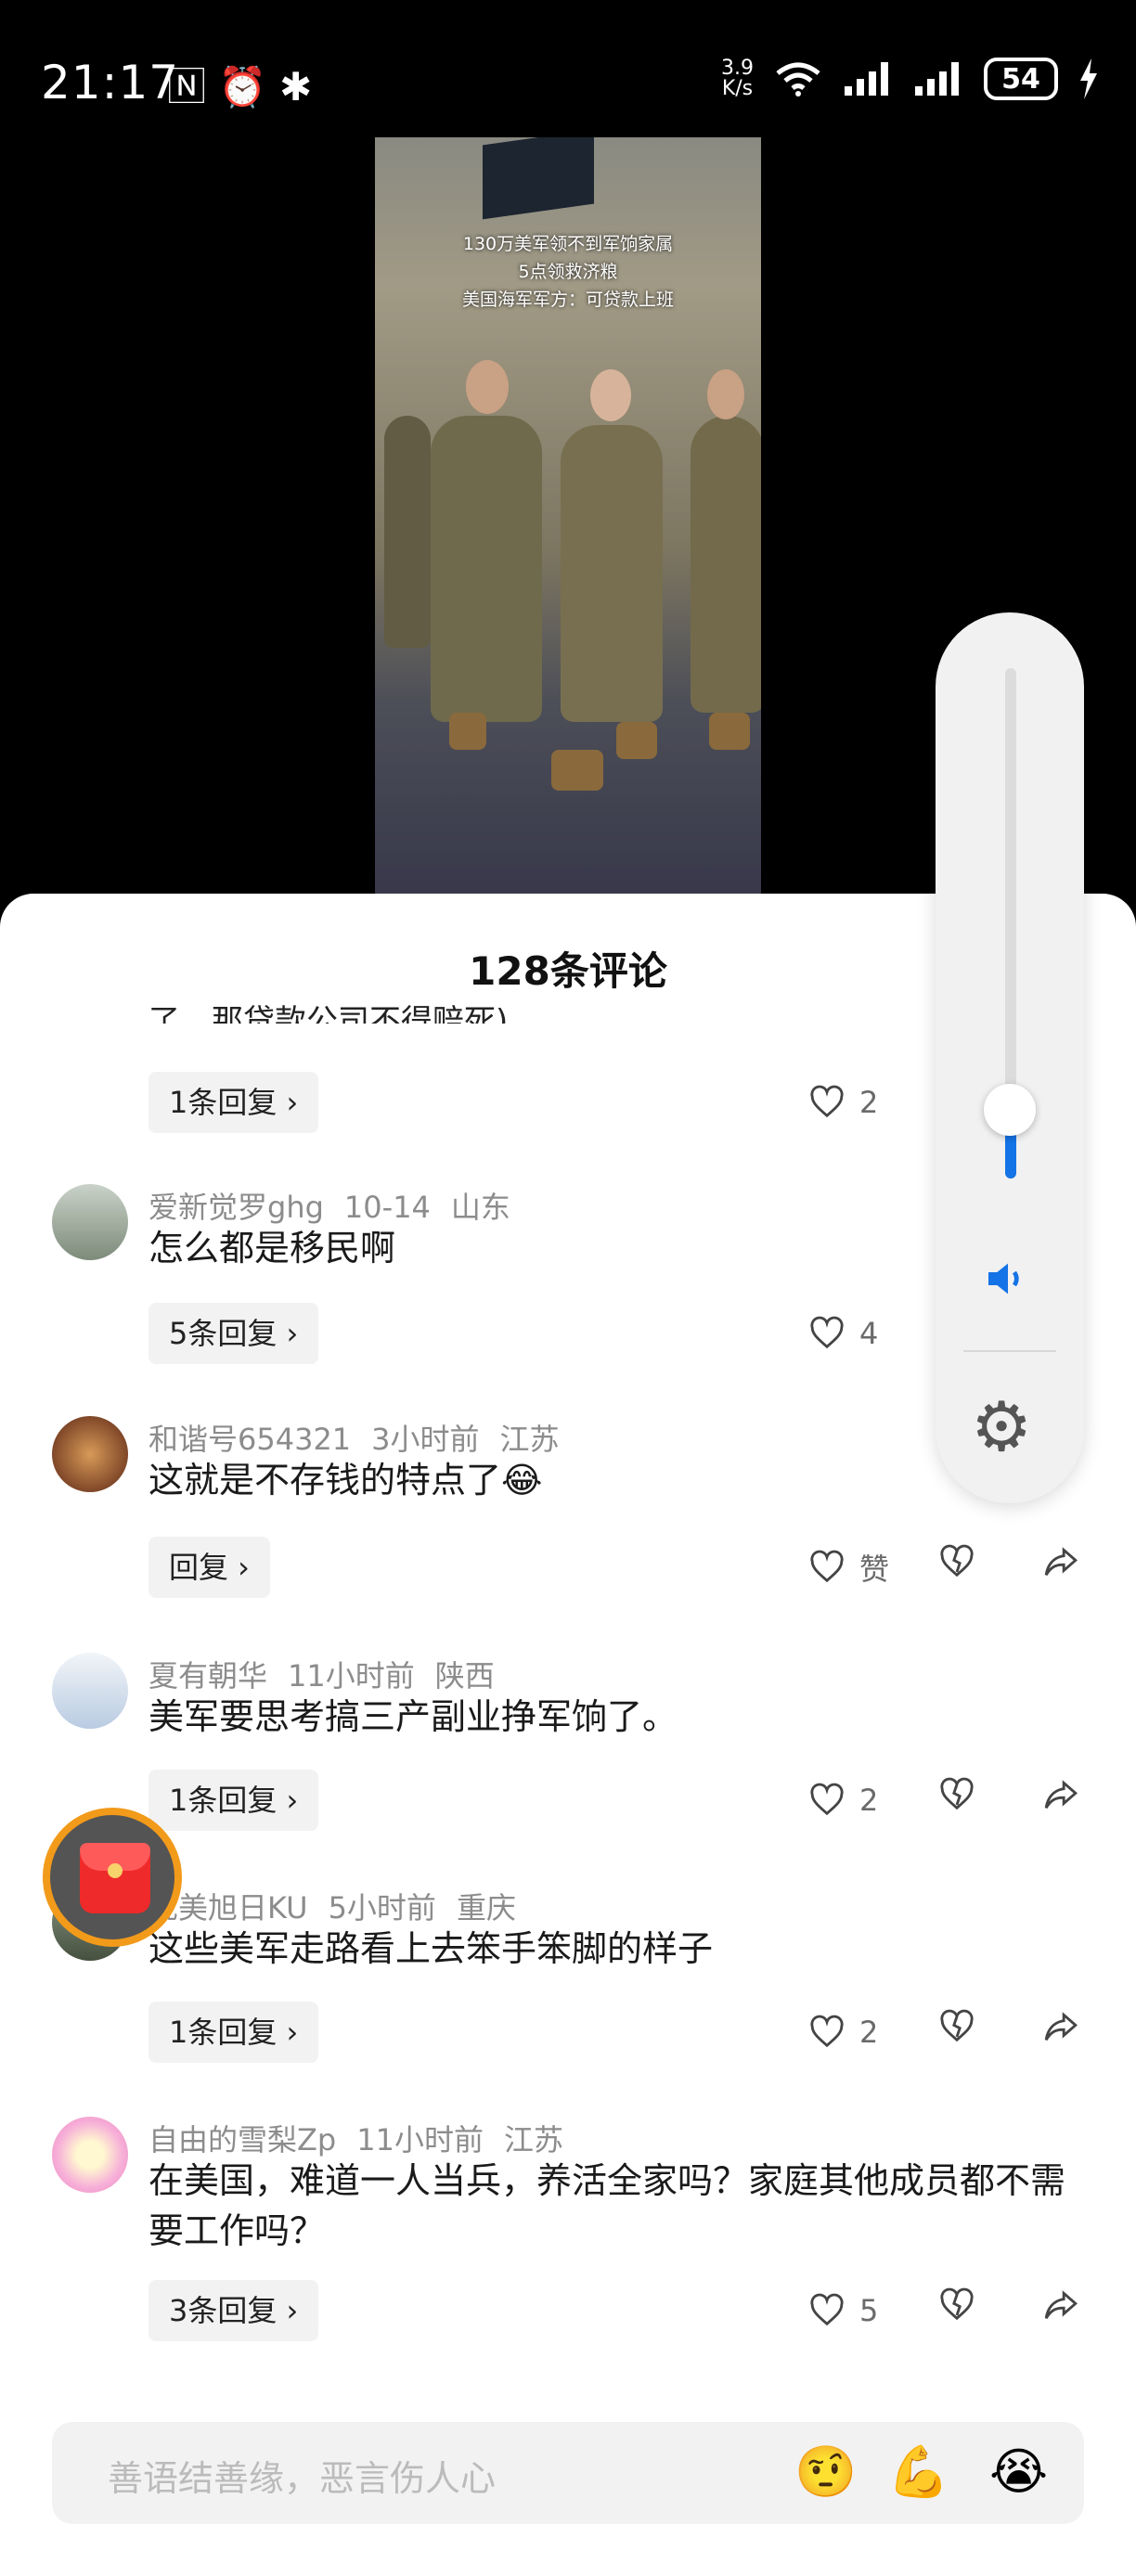 The image size is (1136, 2576). Describe the element at coordinates (1021, 79) in the screenshot. I see `battery-indicator: 54` at that location.